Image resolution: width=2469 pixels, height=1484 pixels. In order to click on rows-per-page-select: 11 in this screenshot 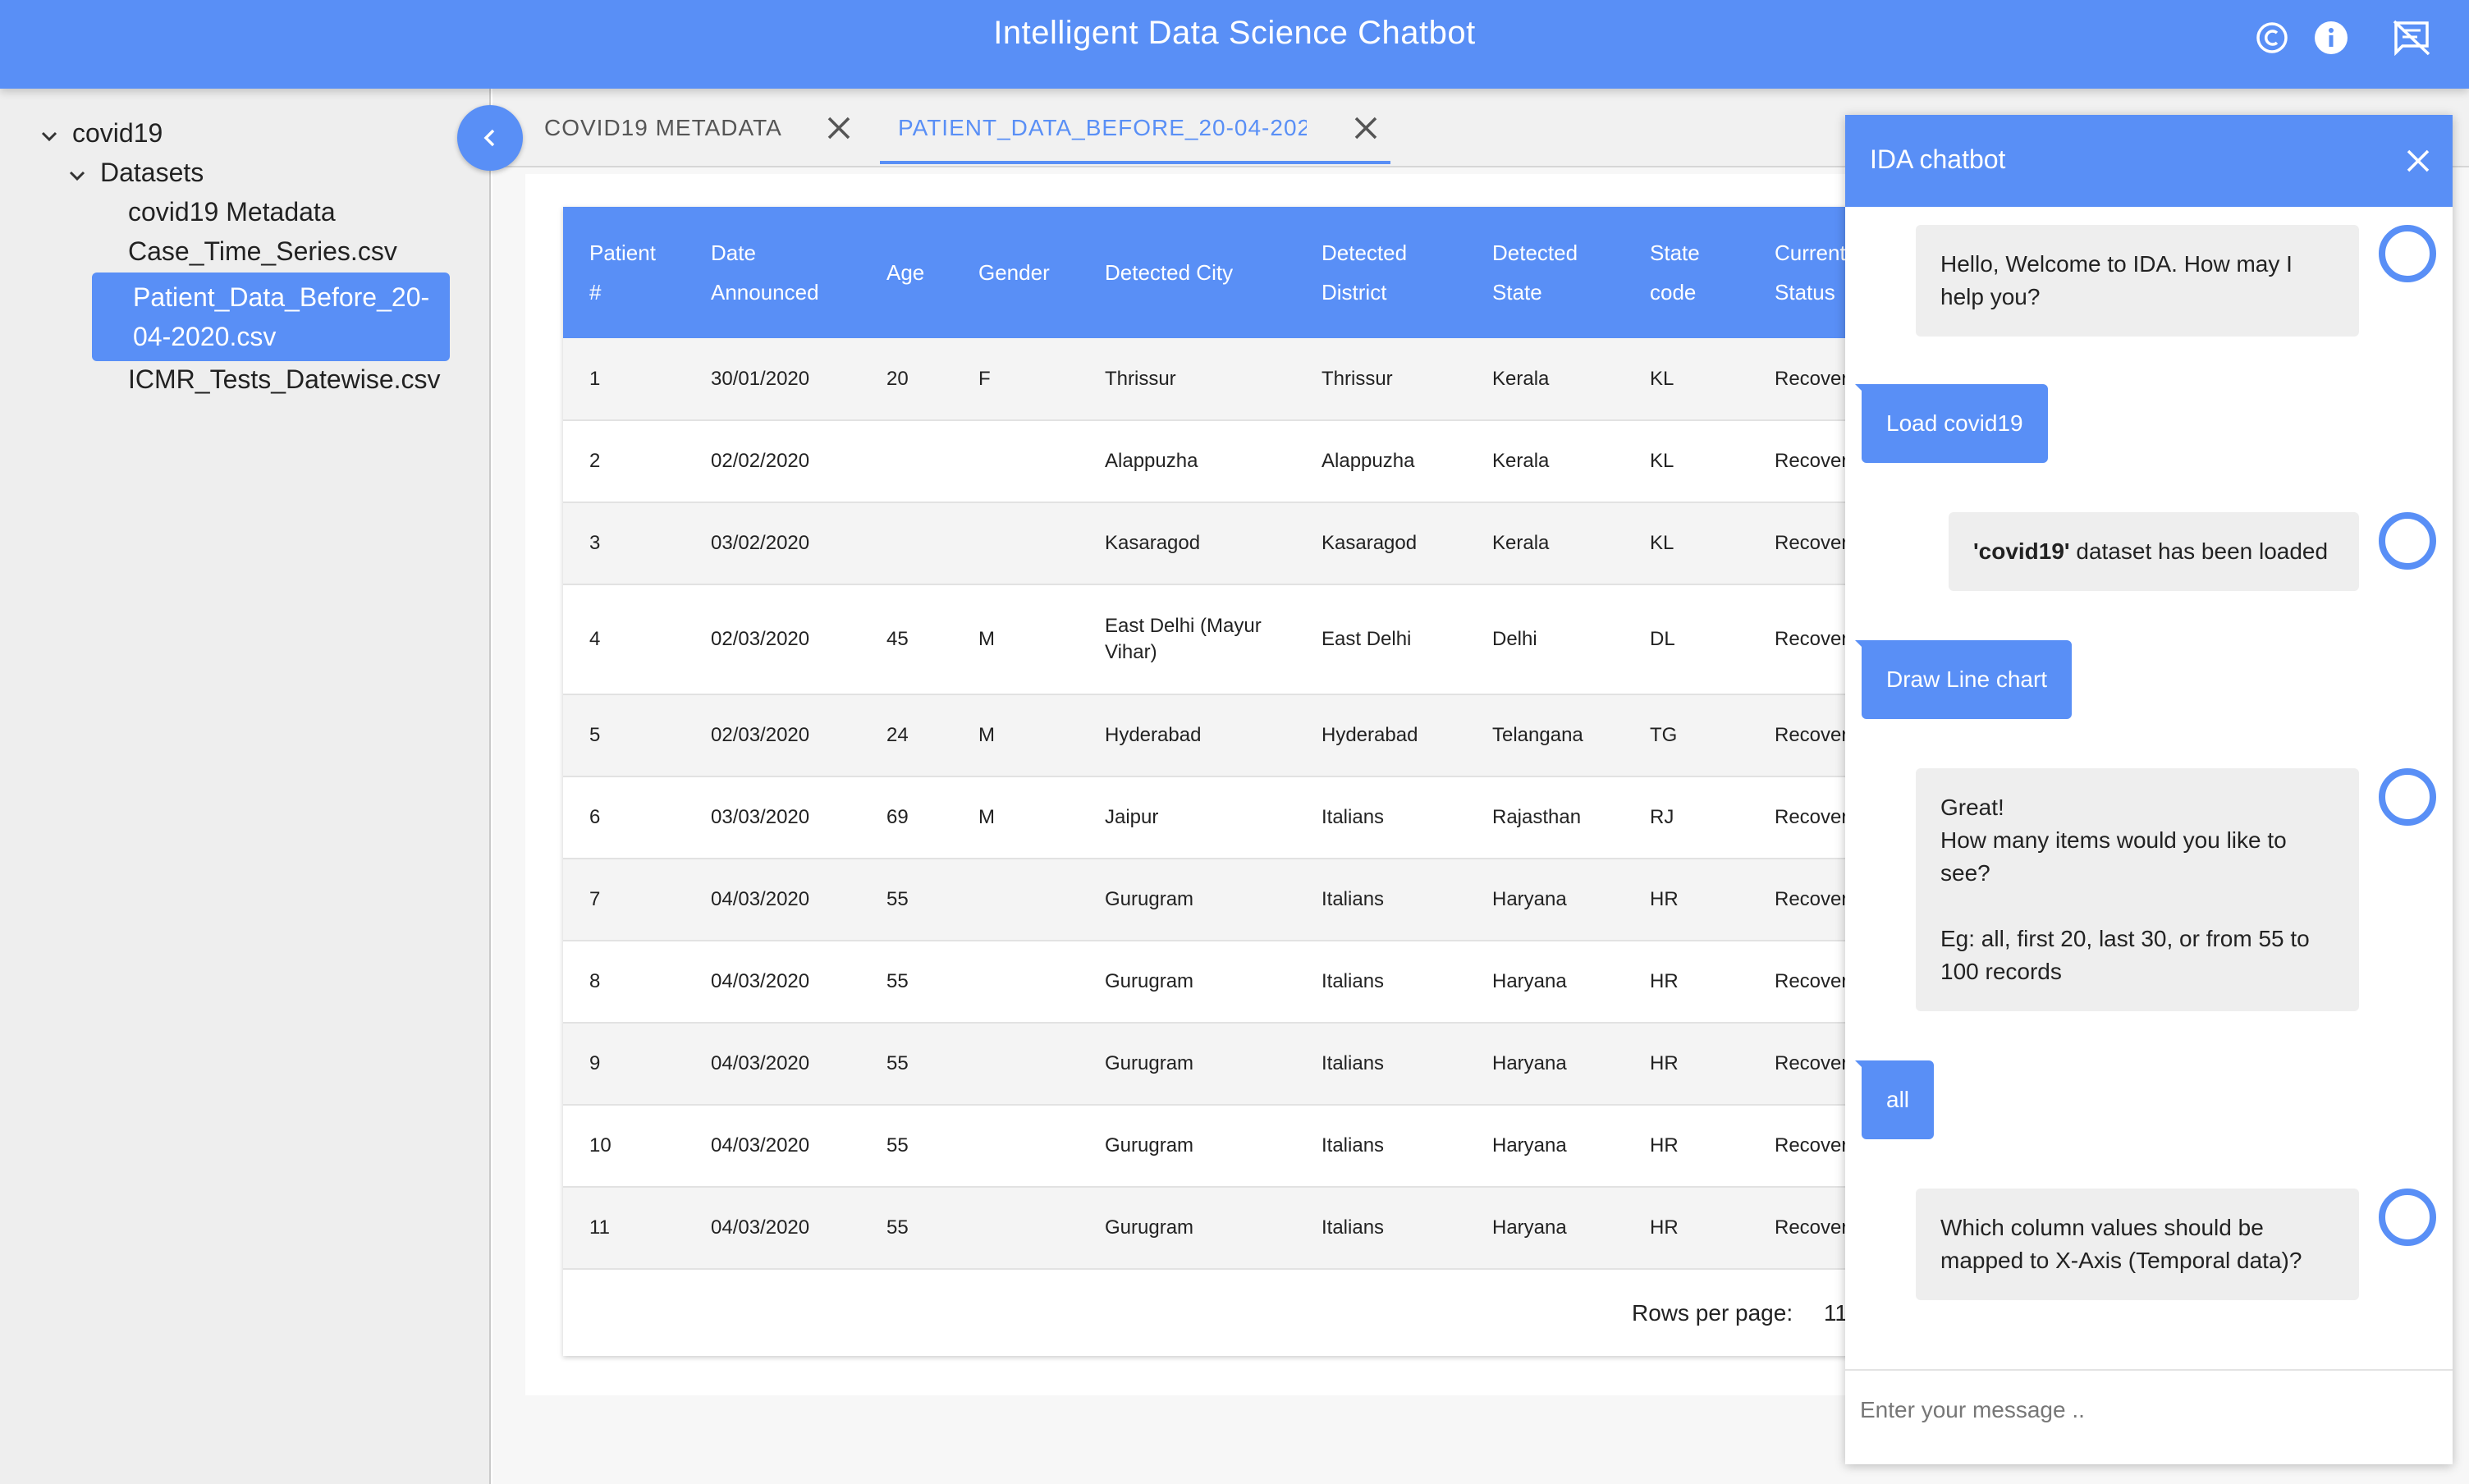, I will do `click(1836, 1313)`.